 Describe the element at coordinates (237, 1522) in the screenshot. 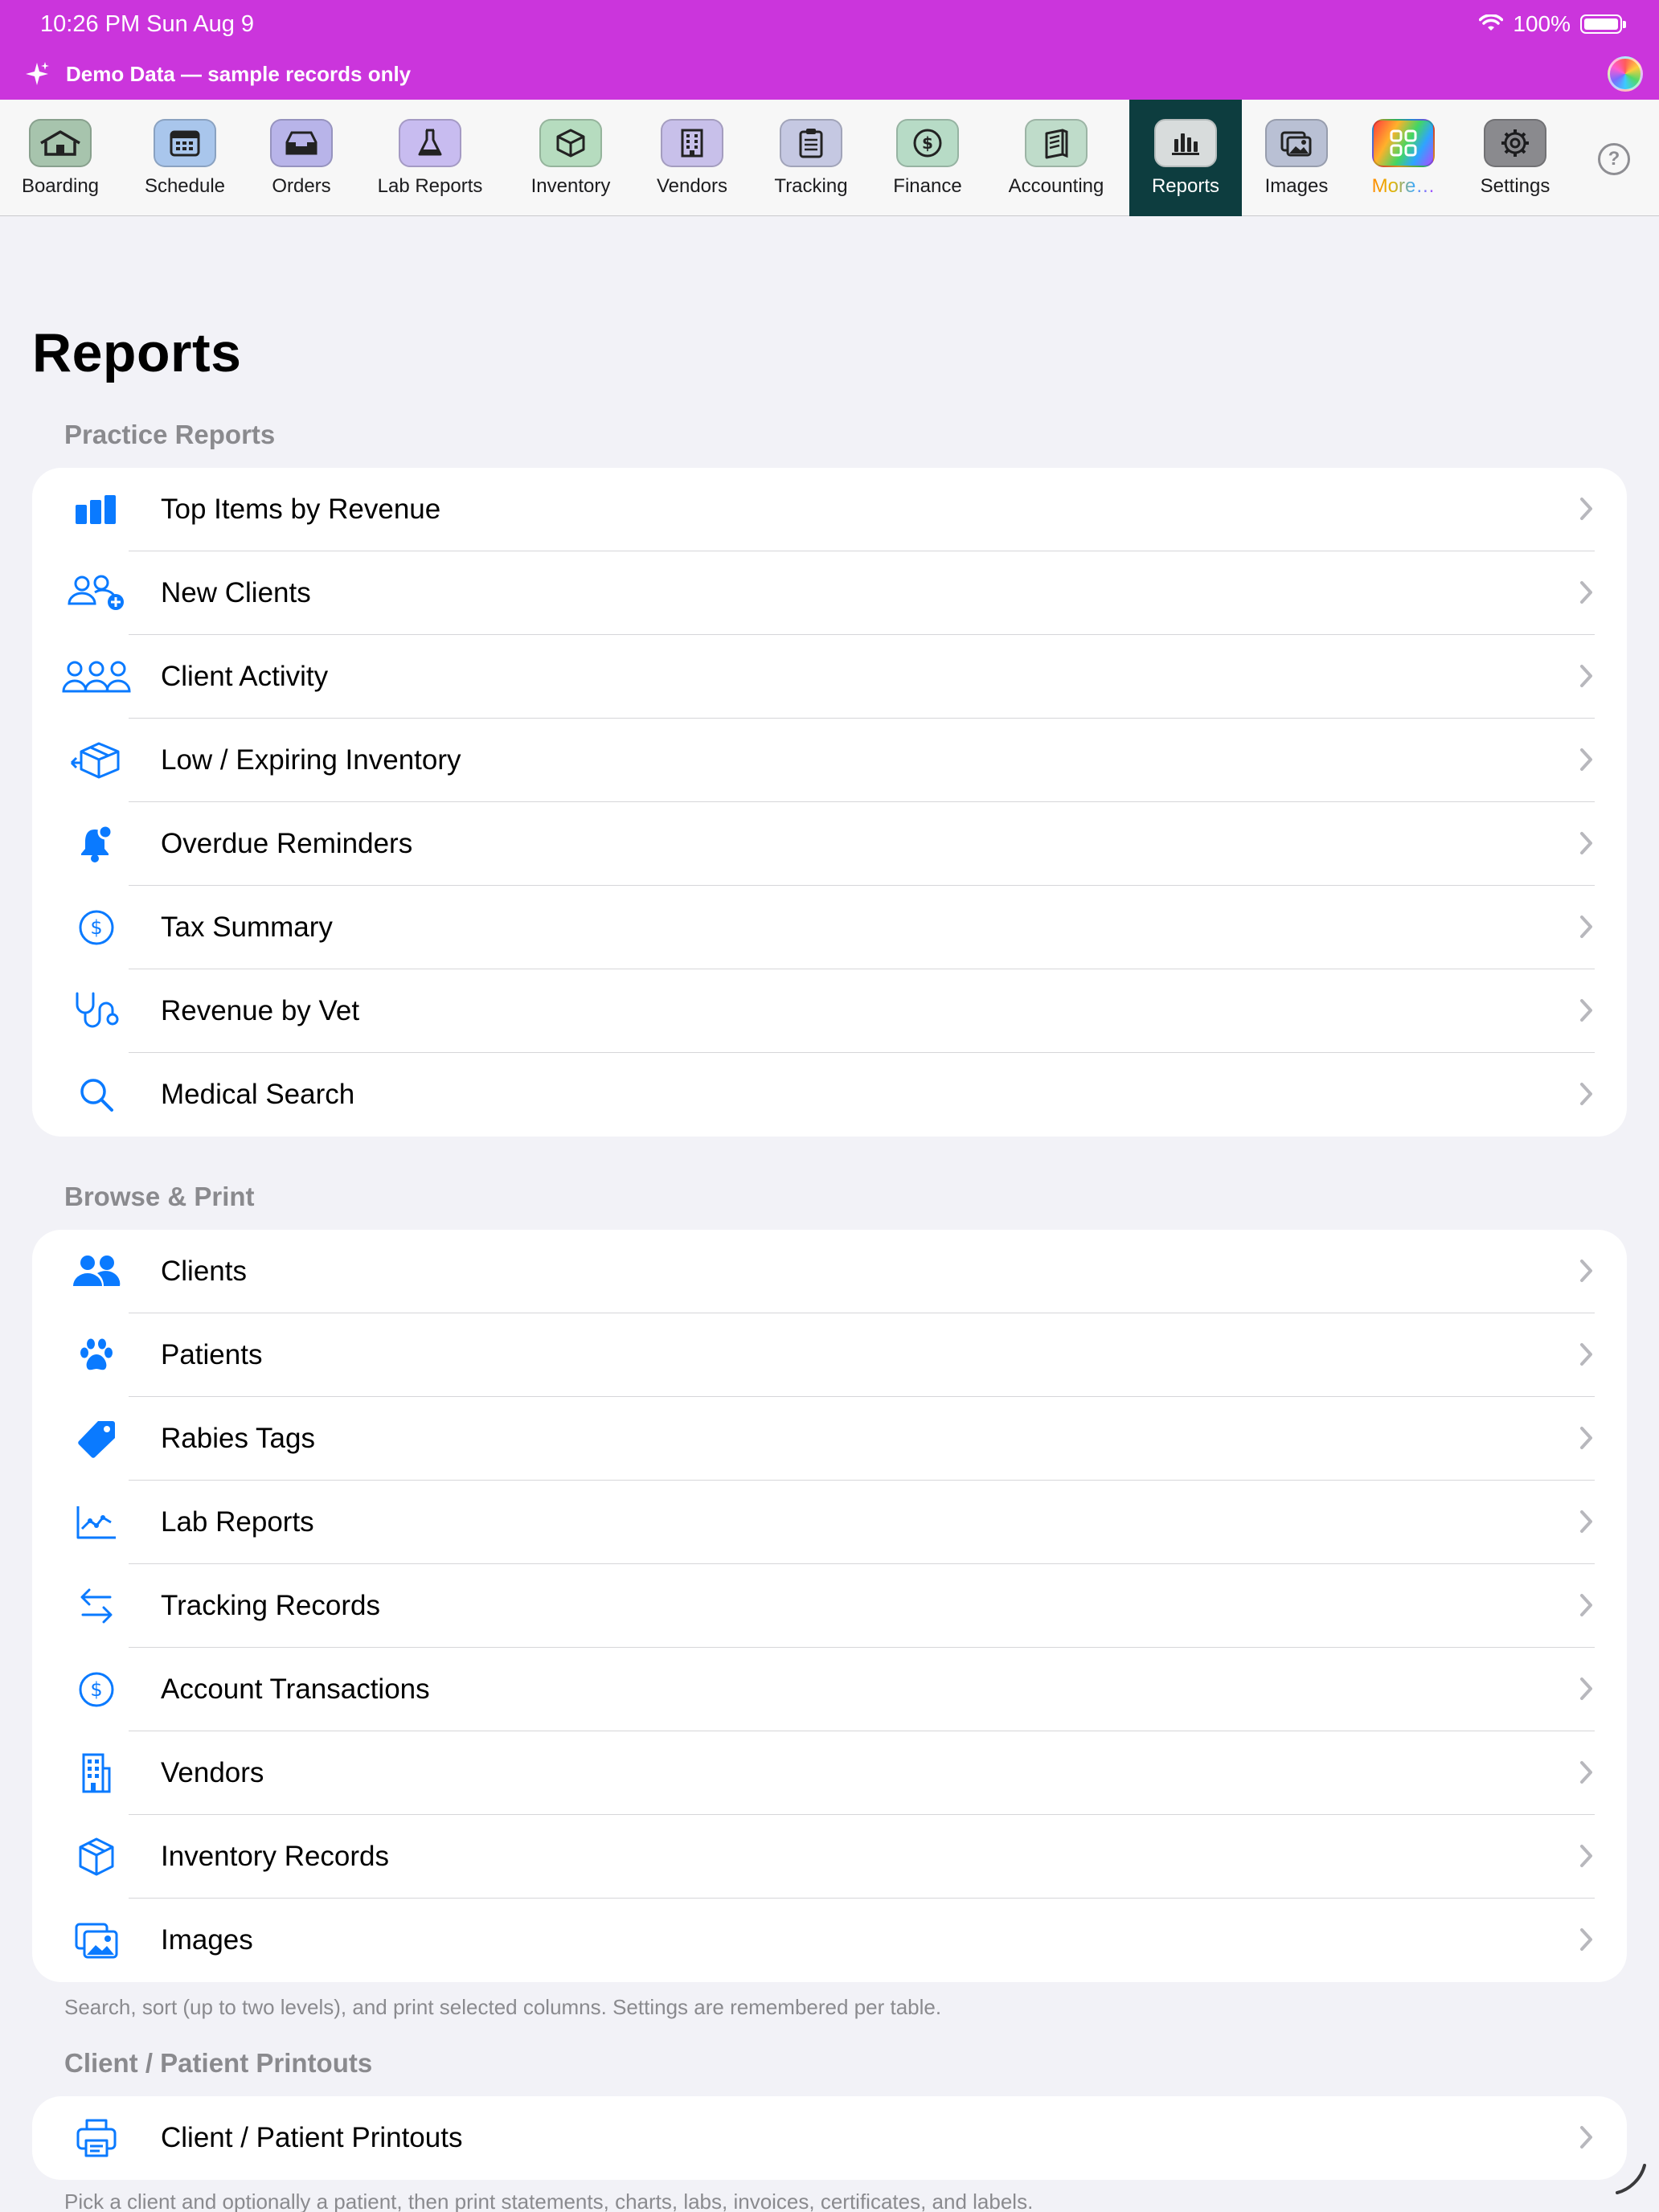

I see `row-label: Lab Reports` at that location.